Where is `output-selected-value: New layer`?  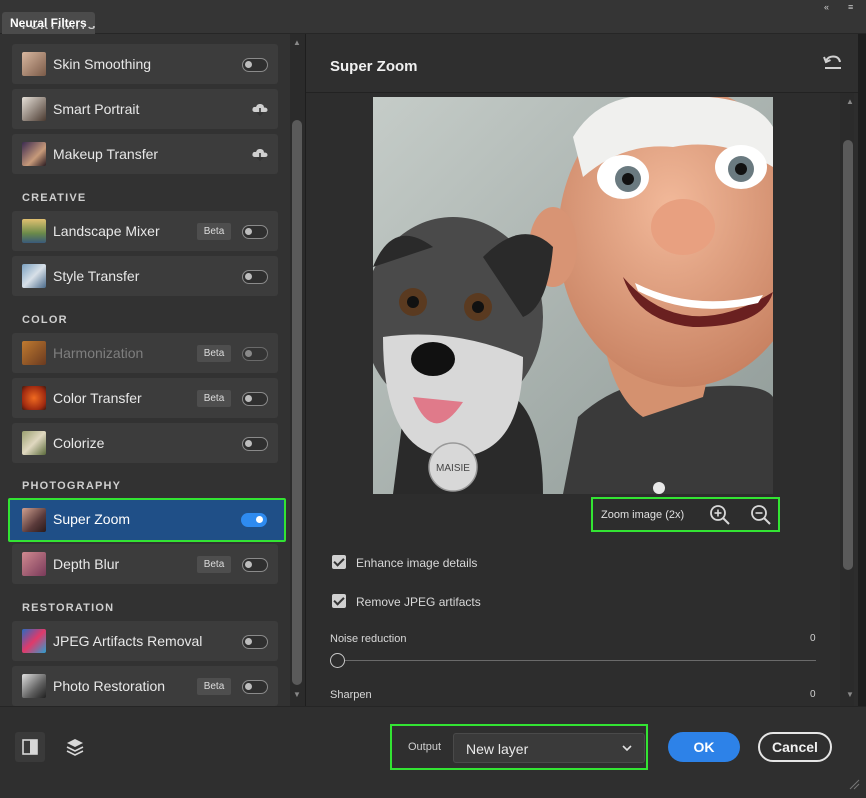
output-selected-value: New layer is located at coordinates (497, 749).